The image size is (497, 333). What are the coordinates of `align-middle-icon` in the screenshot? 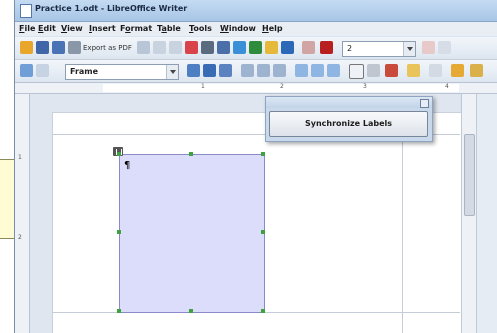 It's located at (317, 70).